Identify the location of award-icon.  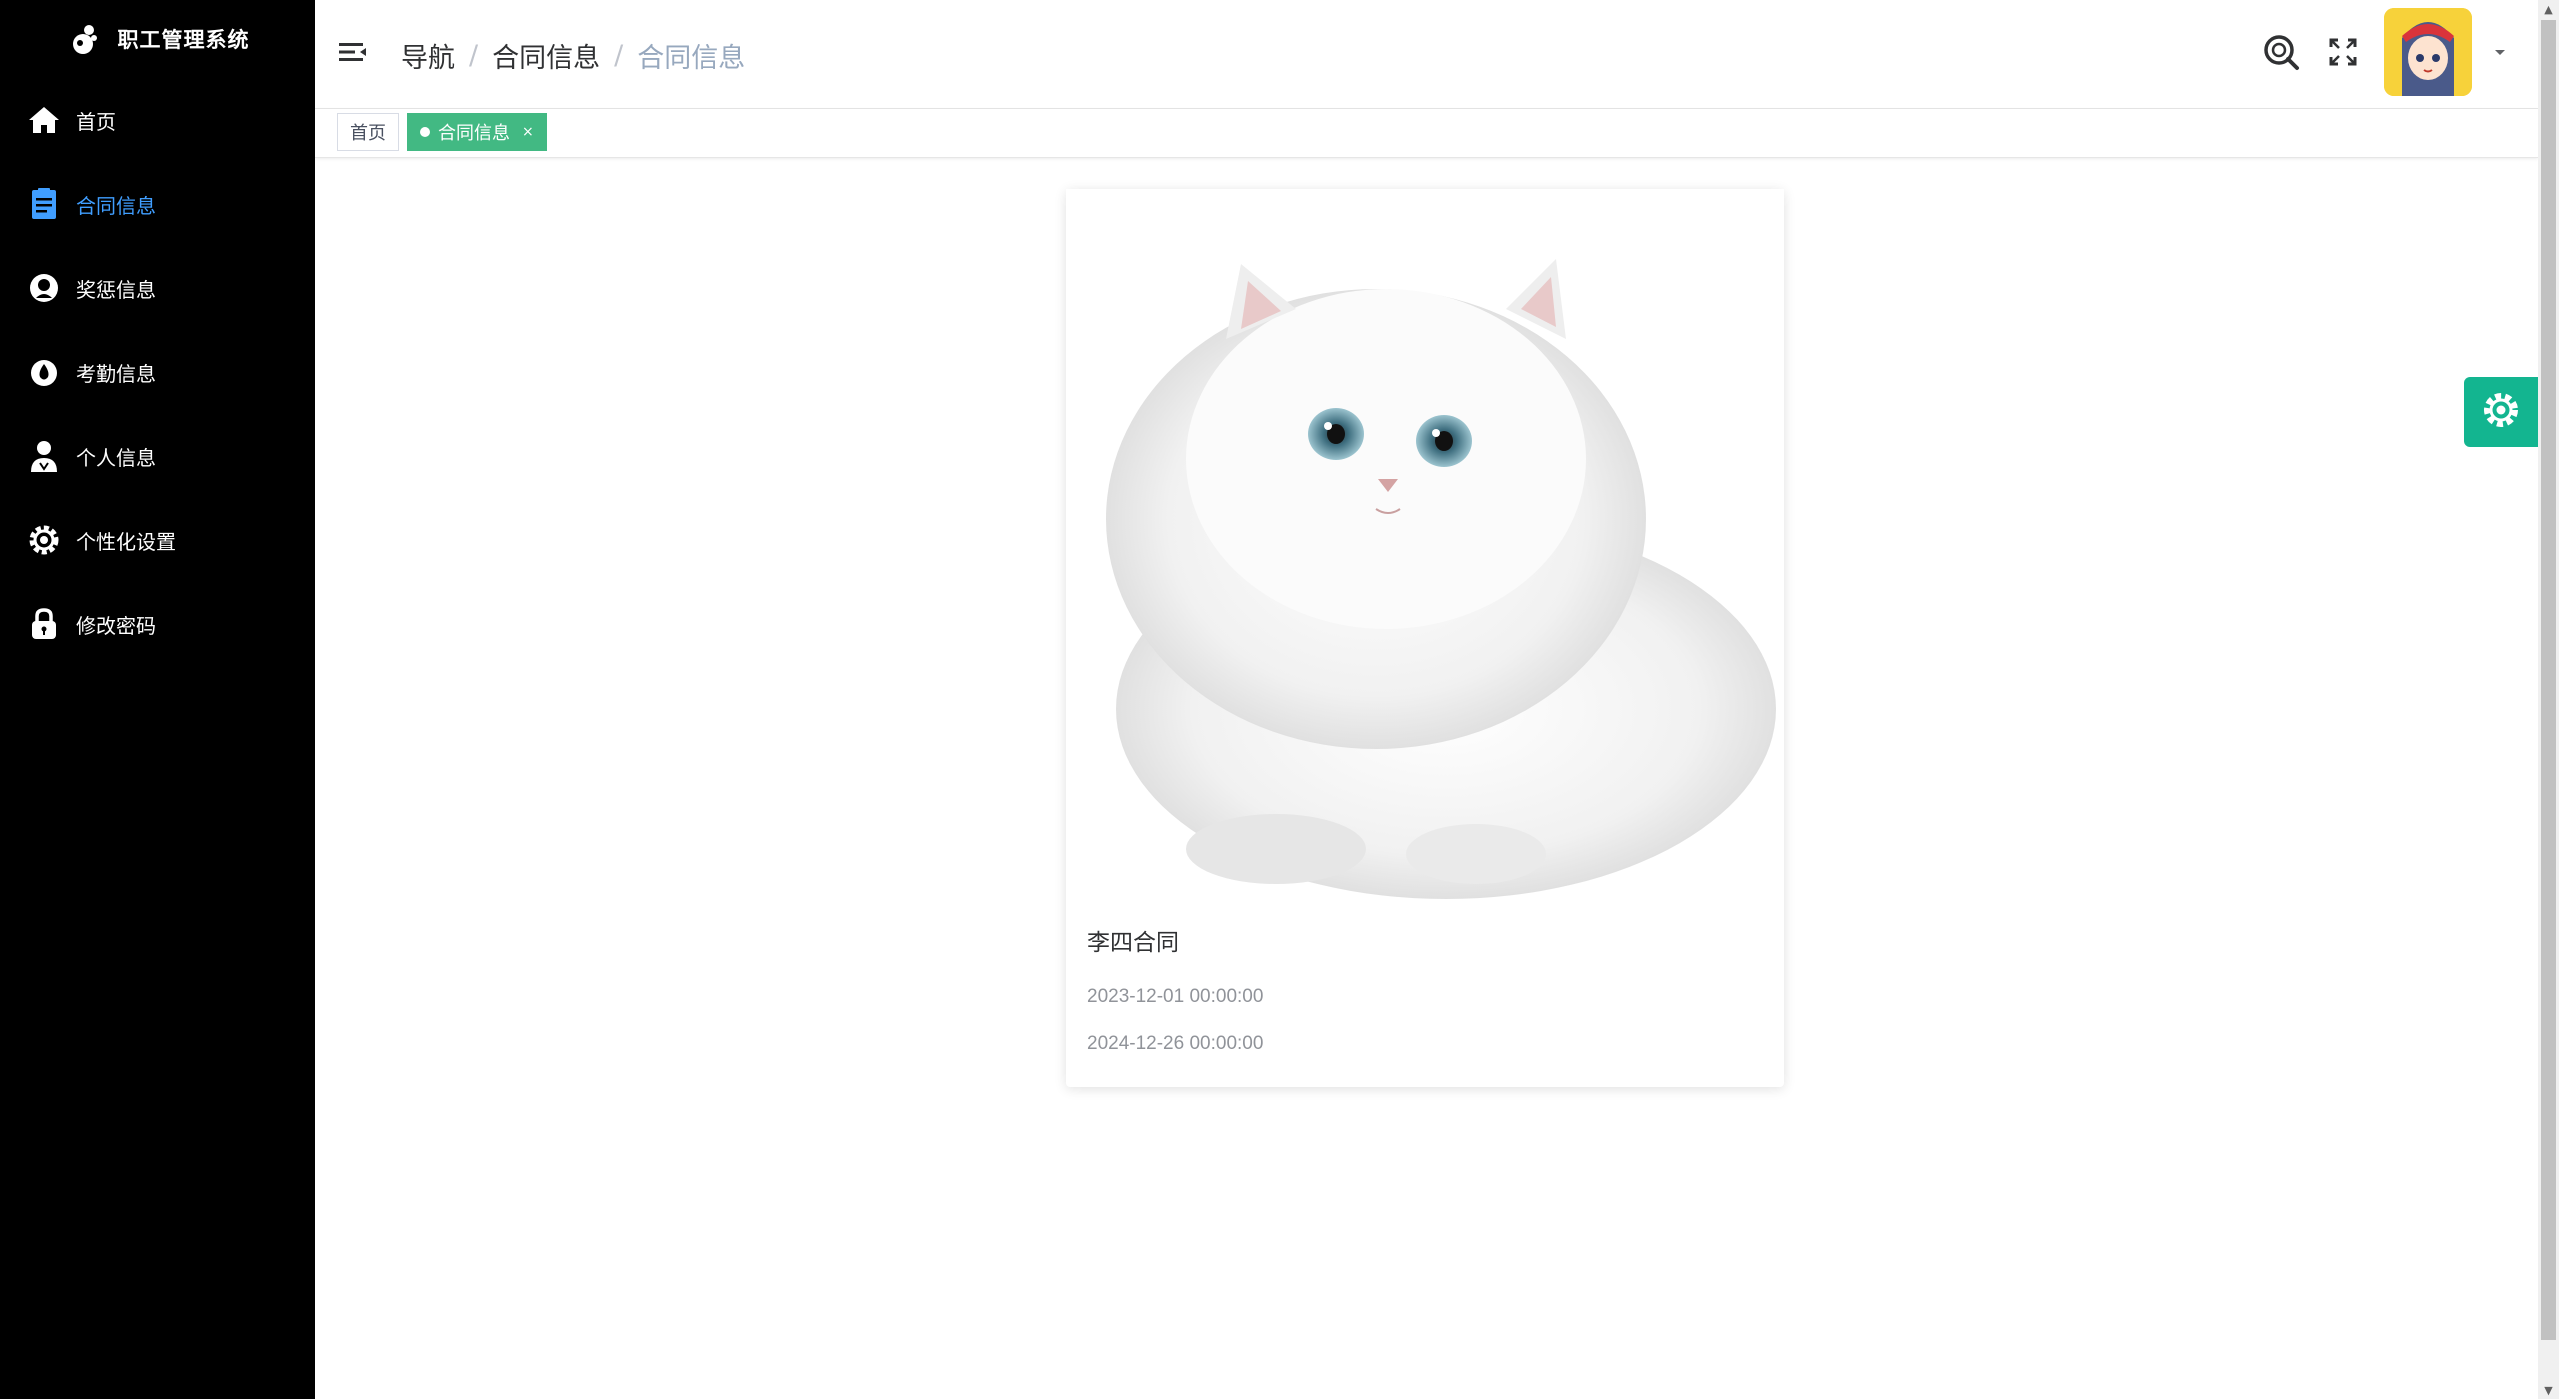
(44, 288).